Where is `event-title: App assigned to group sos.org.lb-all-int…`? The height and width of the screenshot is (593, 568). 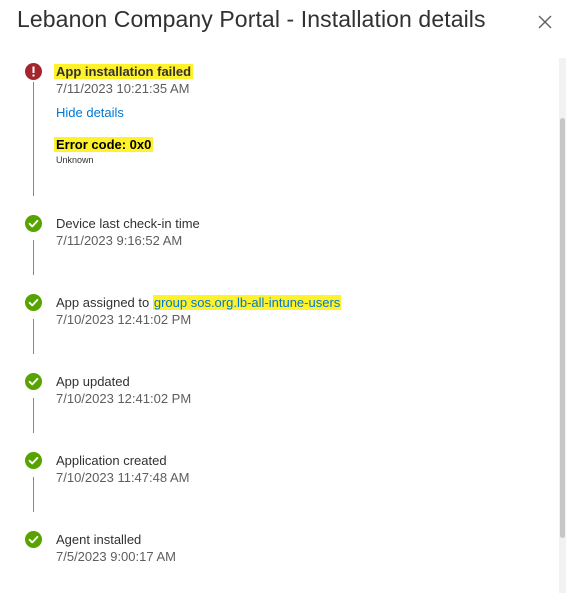 event-title: App assigned to group sos.org.lb-all-int… is located at coordinates (199, 302).